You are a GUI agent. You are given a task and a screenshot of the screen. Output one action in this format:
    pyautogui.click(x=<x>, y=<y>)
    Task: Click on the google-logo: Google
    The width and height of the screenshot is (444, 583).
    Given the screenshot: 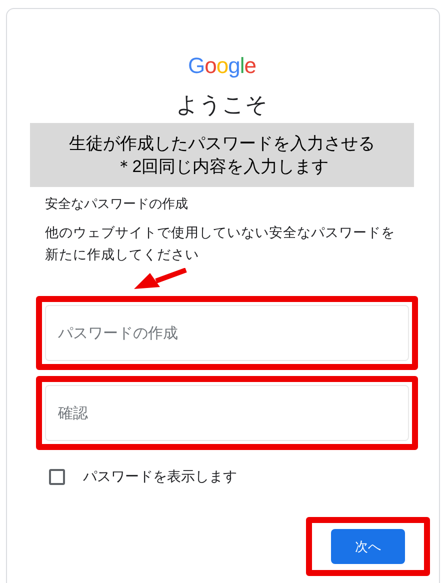 What is the action you would take?
    pyautogui.click(x=222, y=66)
    